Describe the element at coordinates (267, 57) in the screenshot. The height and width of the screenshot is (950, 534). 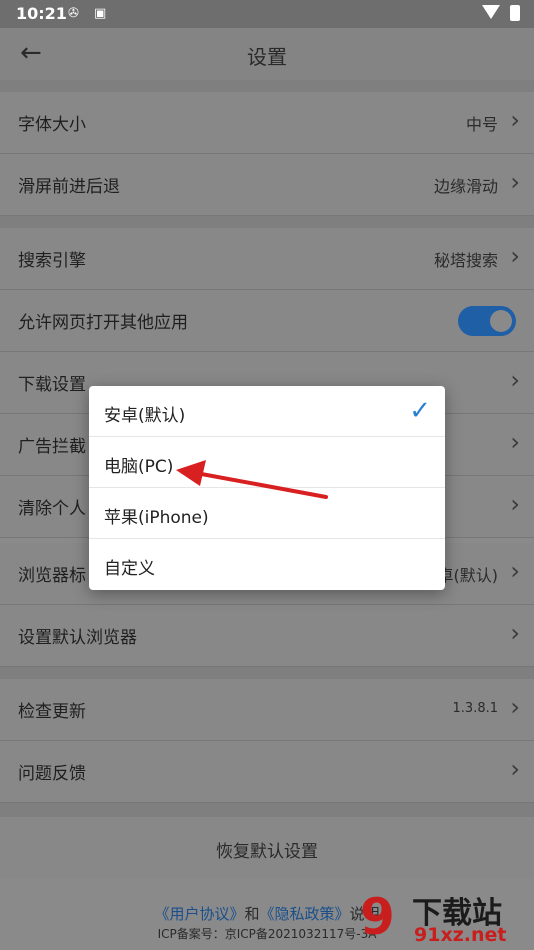
I see `page-title: 设置` at that location.